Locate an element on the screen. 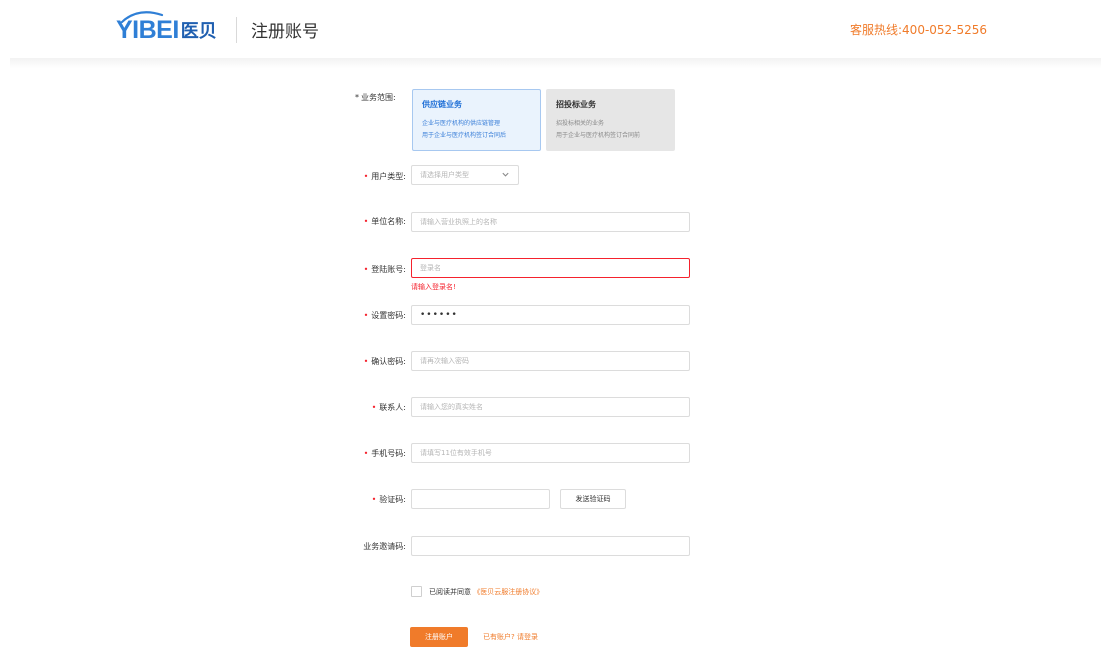 The width and height of the screenshot is (1101, 664). scope-card-supply-chain: 供应链业务 企业与医疗机构的供应链管理 用于企业与医疗机构签订合同后 is located at coordinates (476, 120).